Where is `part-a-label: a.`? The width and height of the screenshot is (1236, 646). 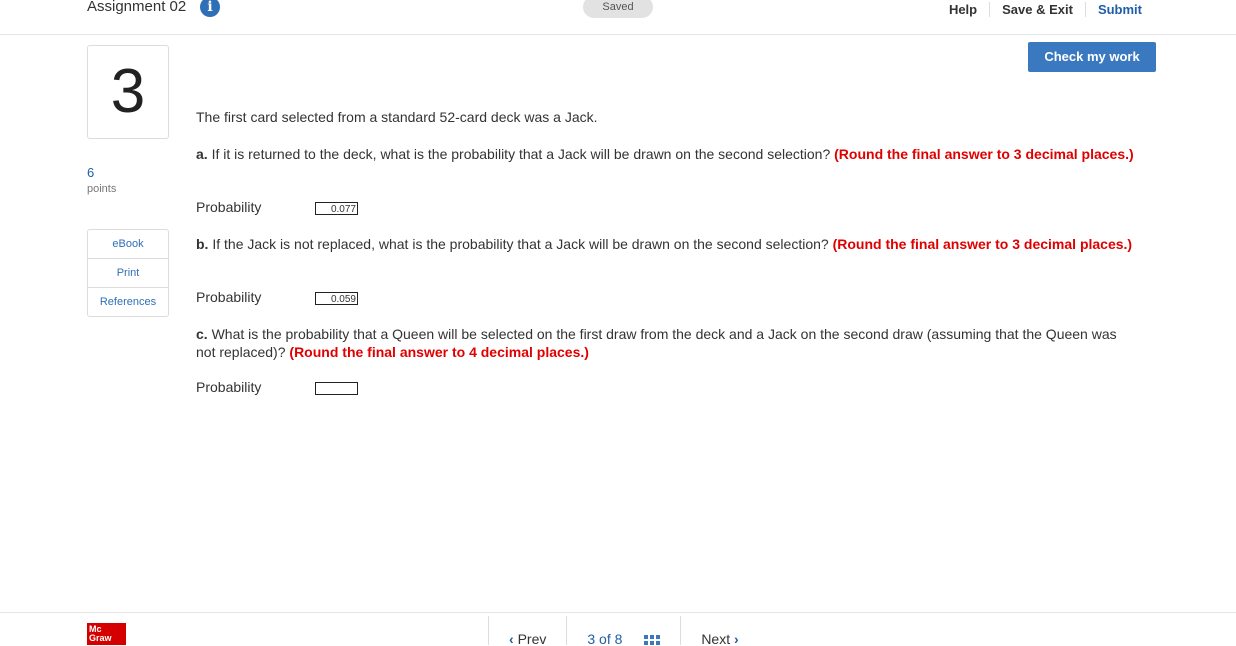
part-a-label: a. is located at coordinates (202, 154).